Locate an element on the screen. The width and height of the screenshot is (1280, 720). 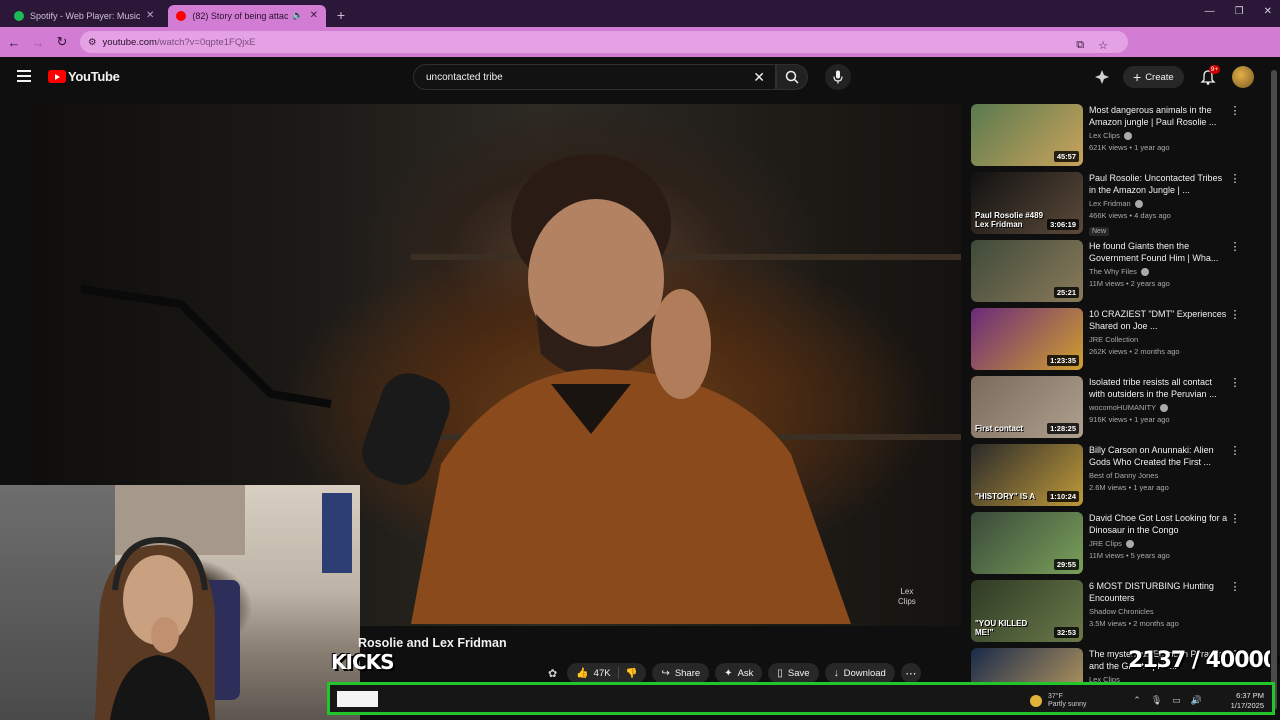
thumbnail-text: "HISTORY" IS A is located at coordinates (1005, 496).